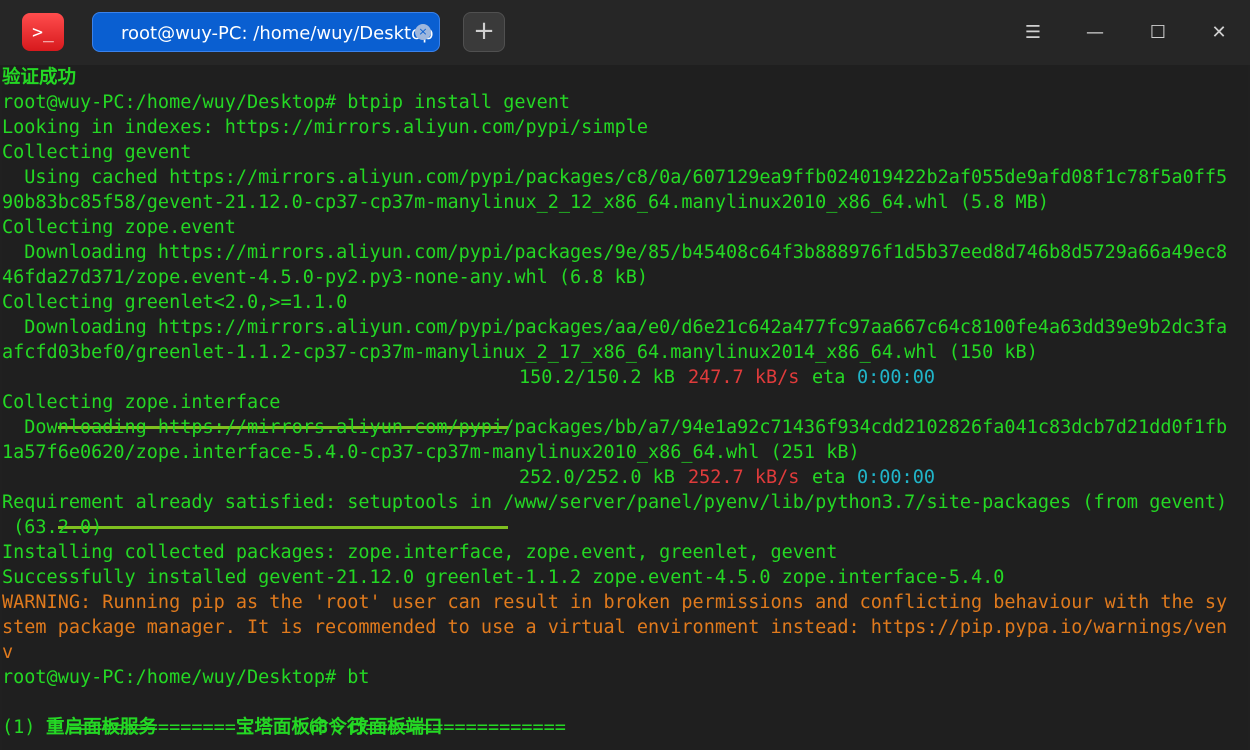  Describe the element at coordinates (277, 33) in the screenshot. I see `tab-title: root@wuy-PC: /home/wuy/Desktop` at that location.